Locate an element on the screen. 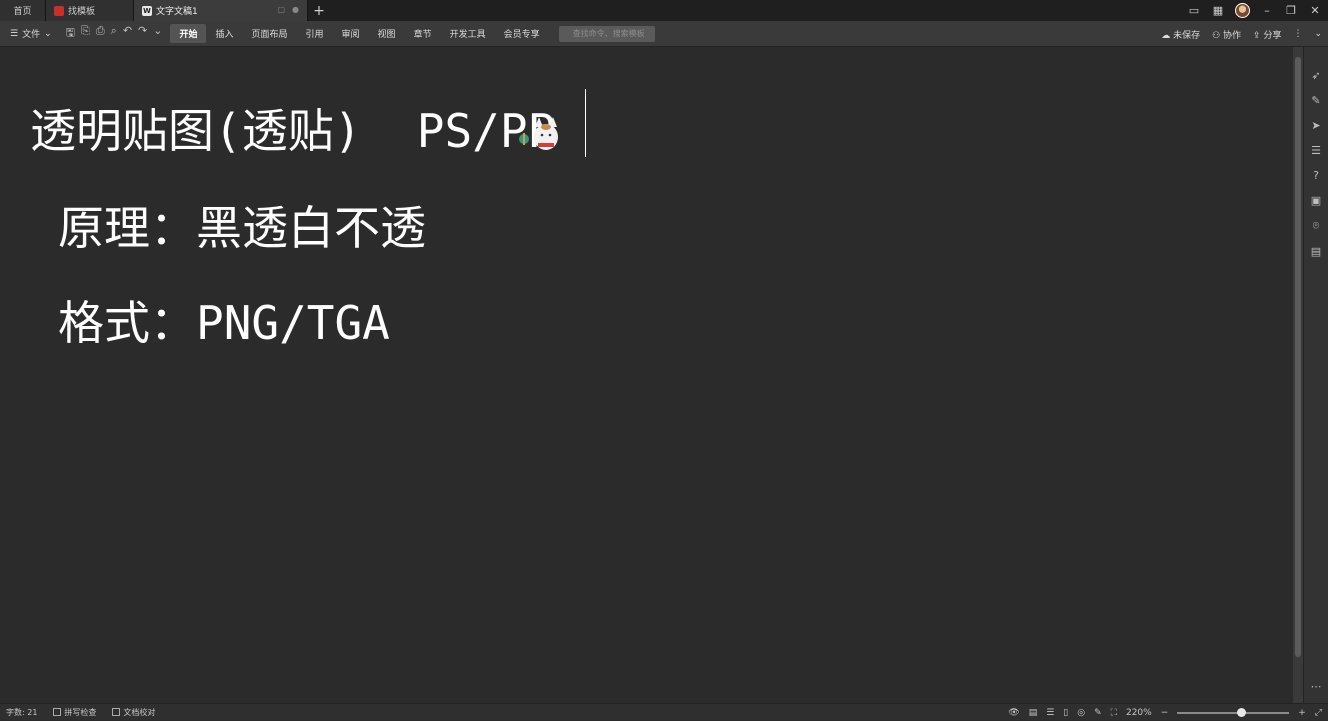 The width and height of the screenshot is (1328, 721). text-caret is located at coordinates (585, 123).